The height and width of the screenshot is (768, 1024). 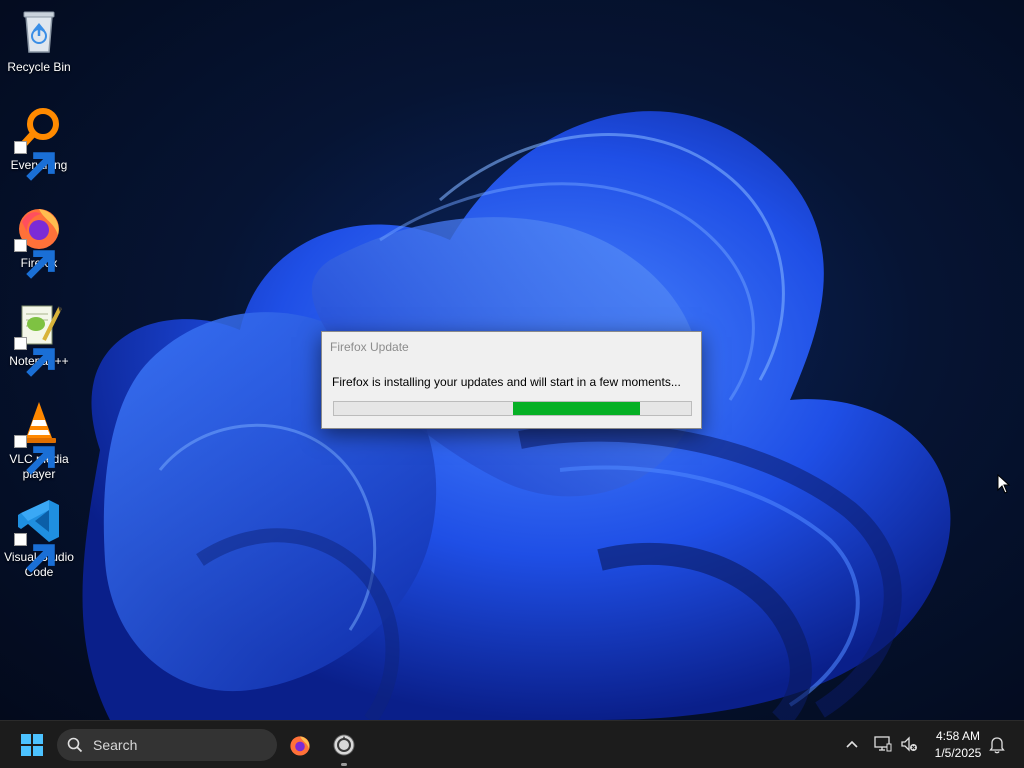 What do you see at coordinates (167, 745) in the screenshot?
I see `taskbar-search-box: Search` at bounding box center [167, 745].